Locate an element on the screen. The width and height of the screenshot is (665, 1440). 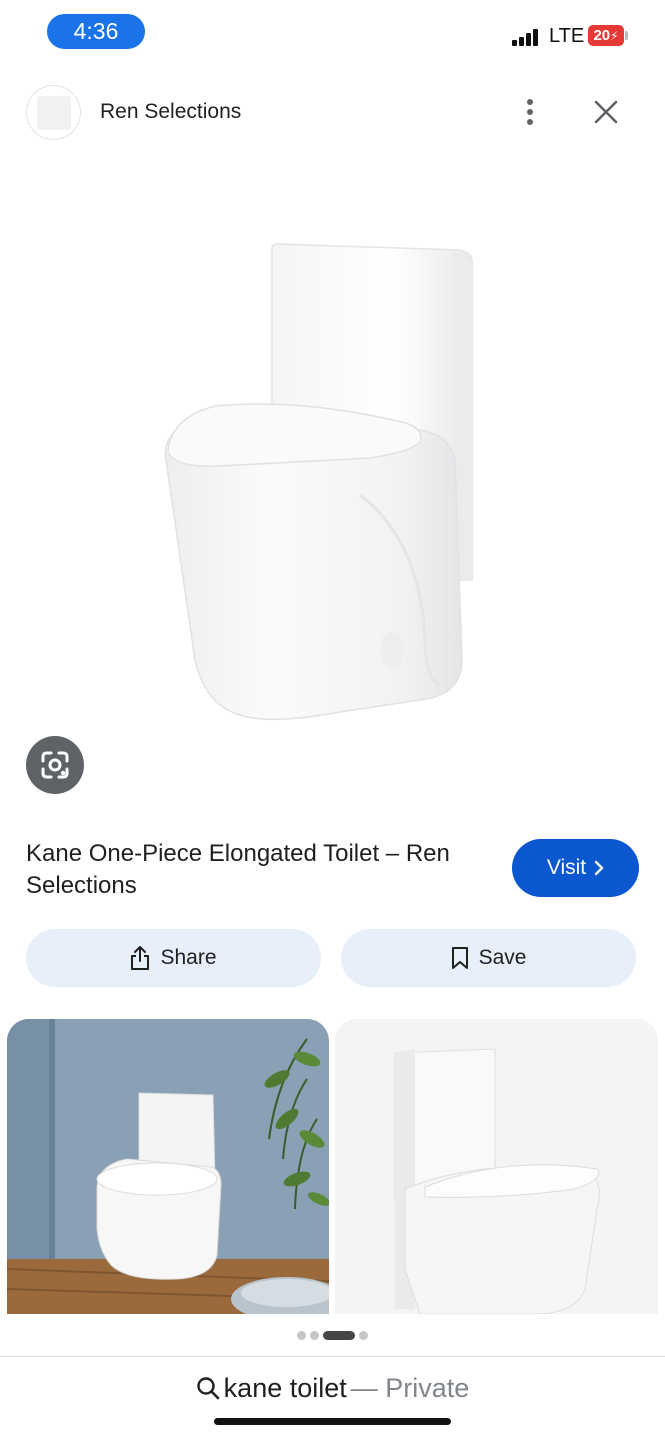
bookmark-icon is located at coordinates (459, 958).